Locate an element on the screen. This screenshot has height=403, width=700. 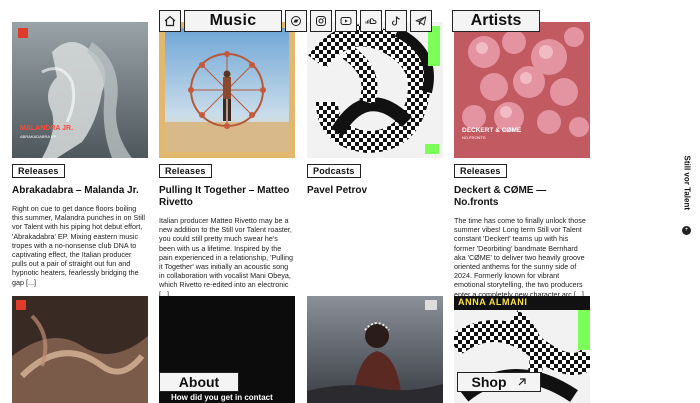
music-menu-button: Music is located at coordinates (233, 21).